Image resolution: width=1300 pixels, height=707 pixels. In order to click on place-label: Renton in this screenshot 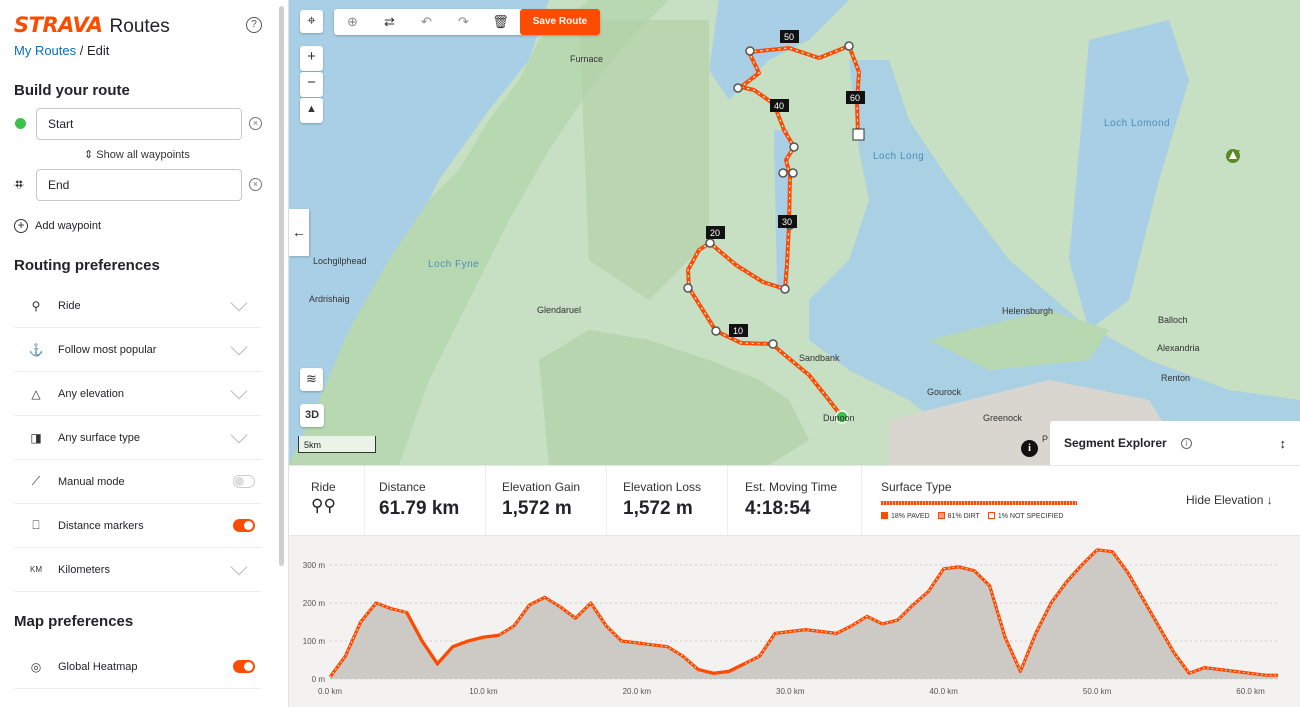, I will do `click(1176, 378)`.